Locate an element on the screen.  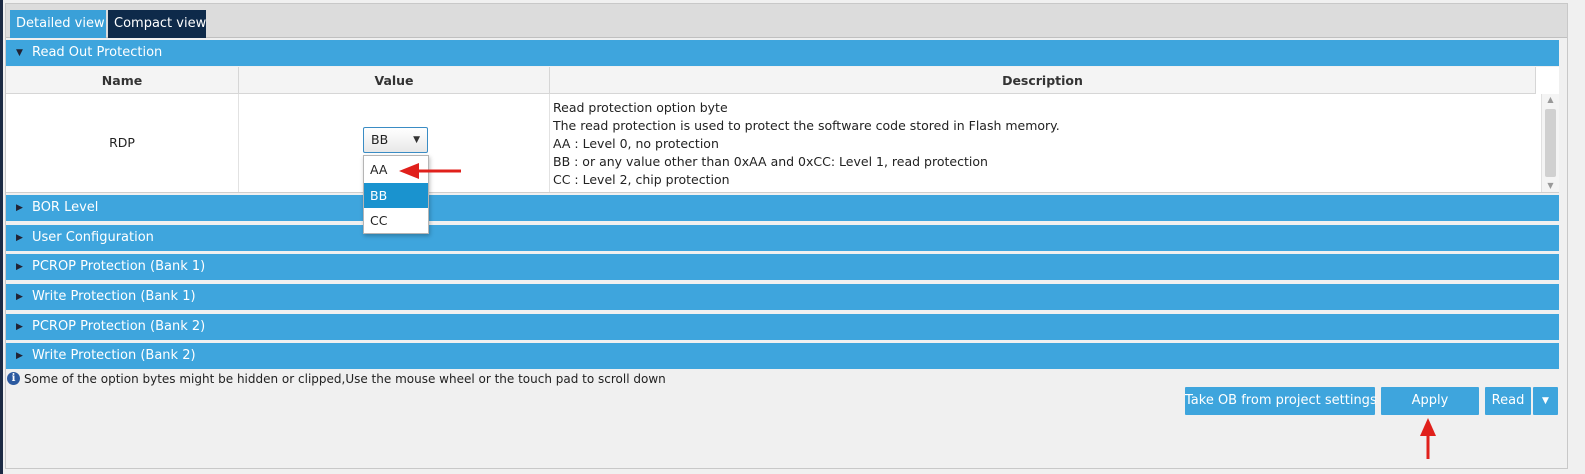
section-title: BOR Level is located at coordinates (65, 207).